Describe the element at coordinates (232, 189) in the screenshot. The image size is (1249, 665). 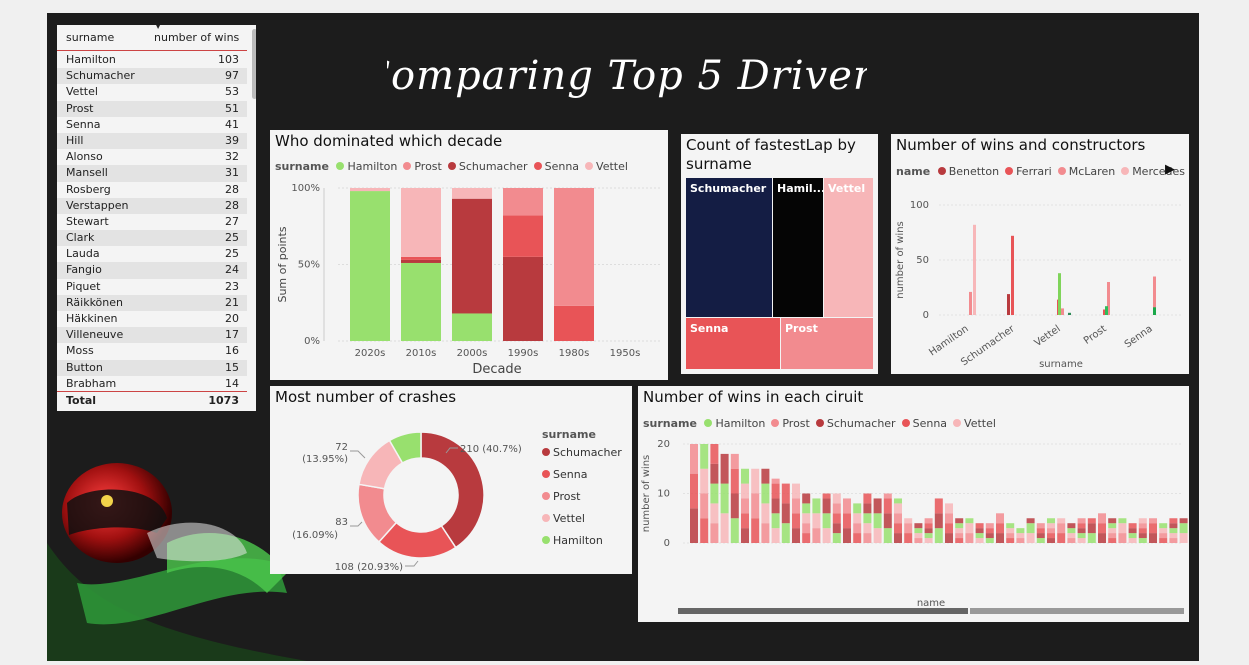
I see `row-wins: 28` at that location.